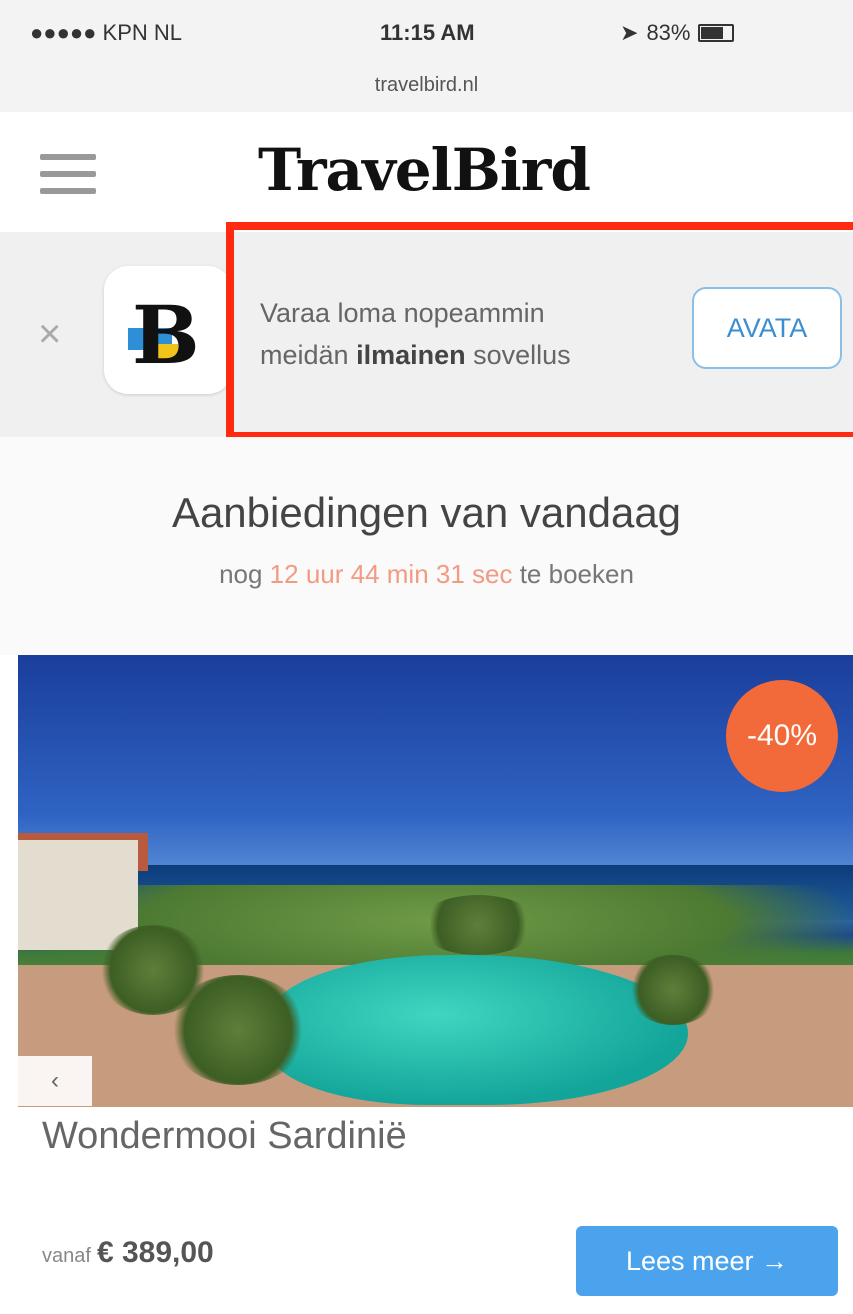  What do you see at coordinates (55, 1081) in the screenshot?
I see `carousel-prev-icon: ‹` at bounding box center [55, 1081].